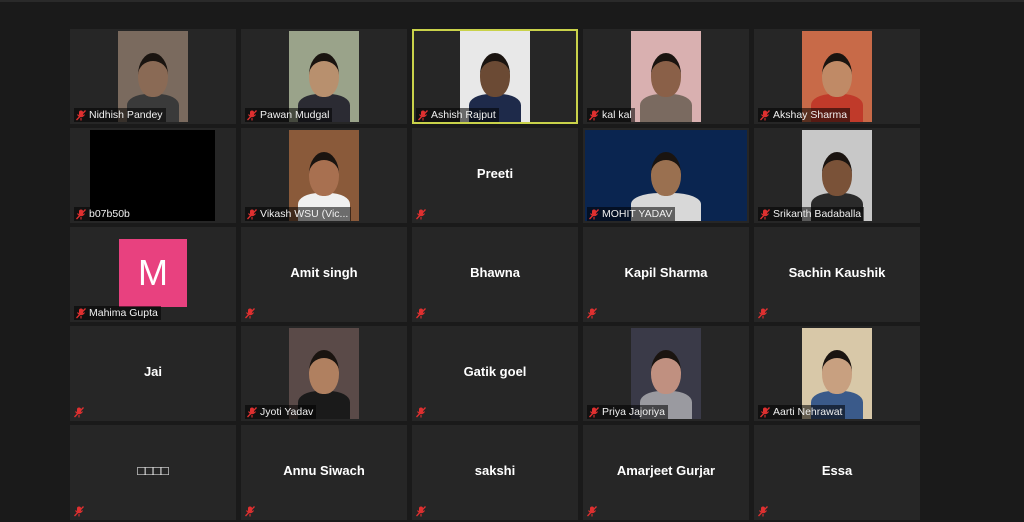 The width and height of the screenshot is (1024, 522). I want to click on participant-name: Ashish Rajput, so click(463, 115).